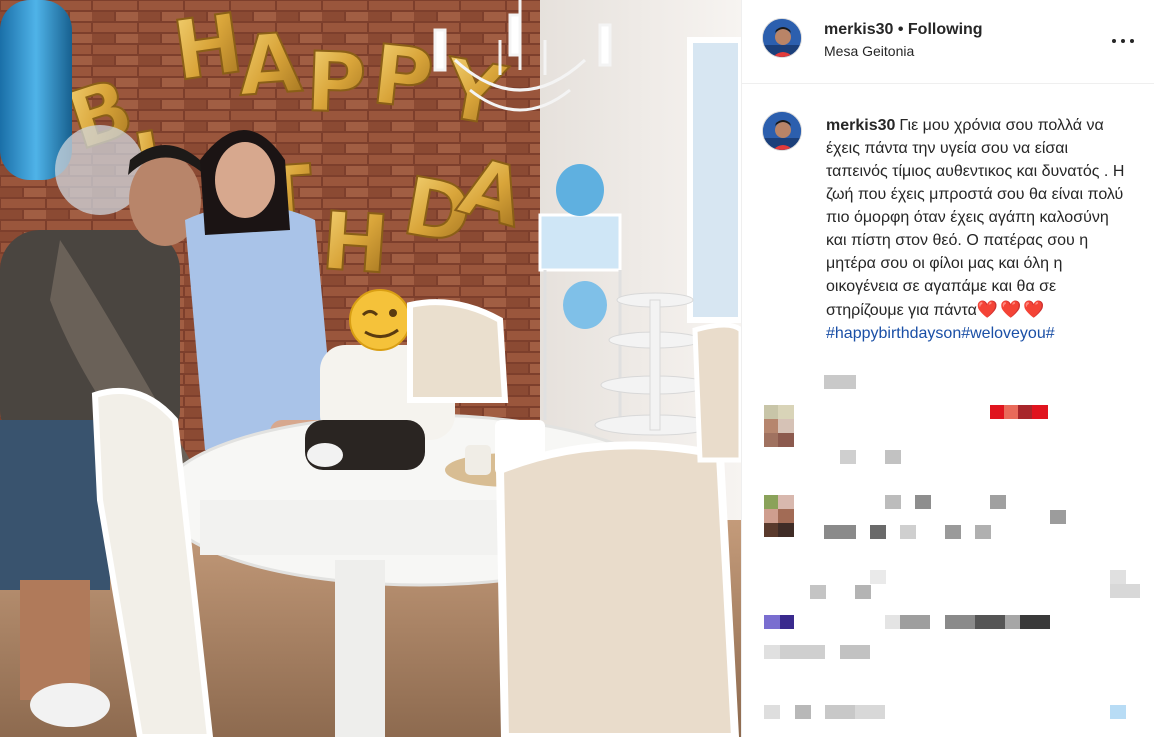 This screenshot has width=1154, height=737. I want to click on caption-avatar, so click(782, 131).